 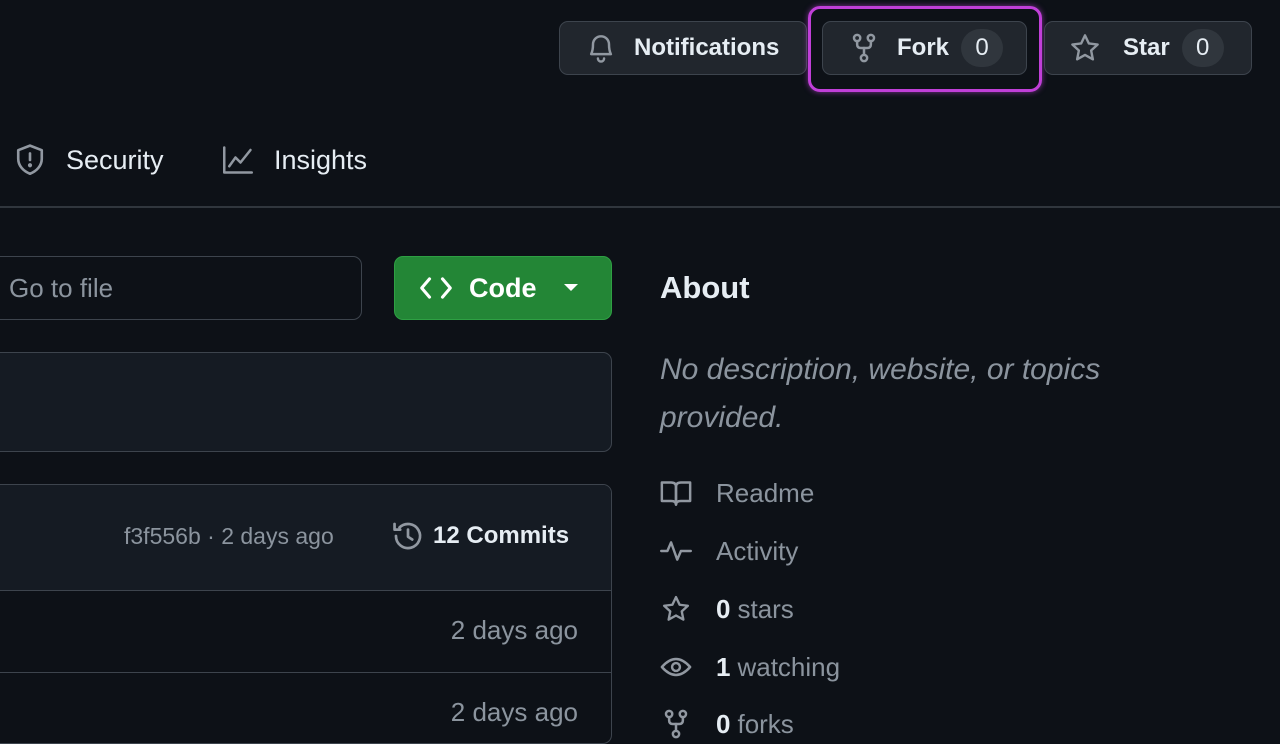 What do you see at coordinates (676, 493) in the screenshot?
I see `book-icon` at bounding box center [676, 493].